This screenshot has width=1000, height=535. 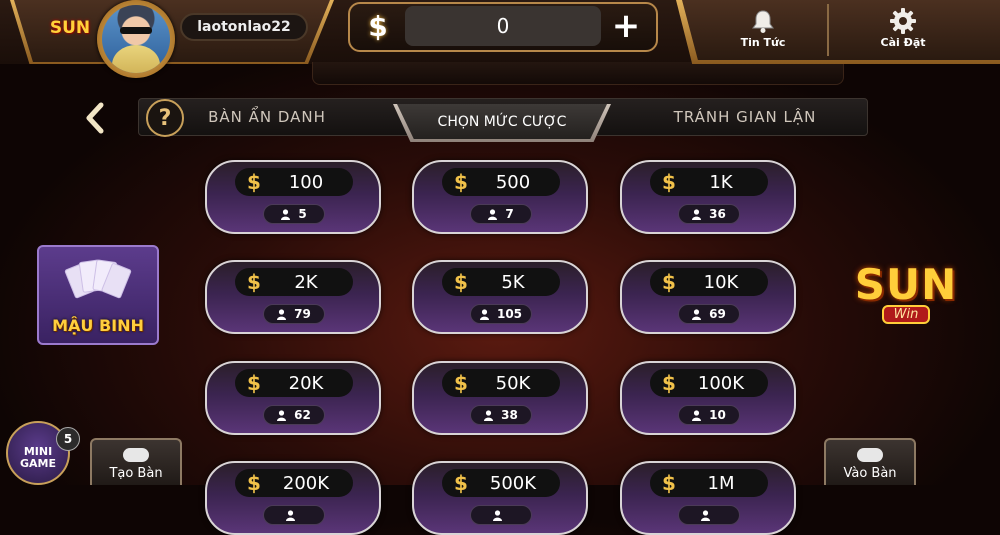 I want to click on bet-amount: $50K, so click(x=501, y=383).